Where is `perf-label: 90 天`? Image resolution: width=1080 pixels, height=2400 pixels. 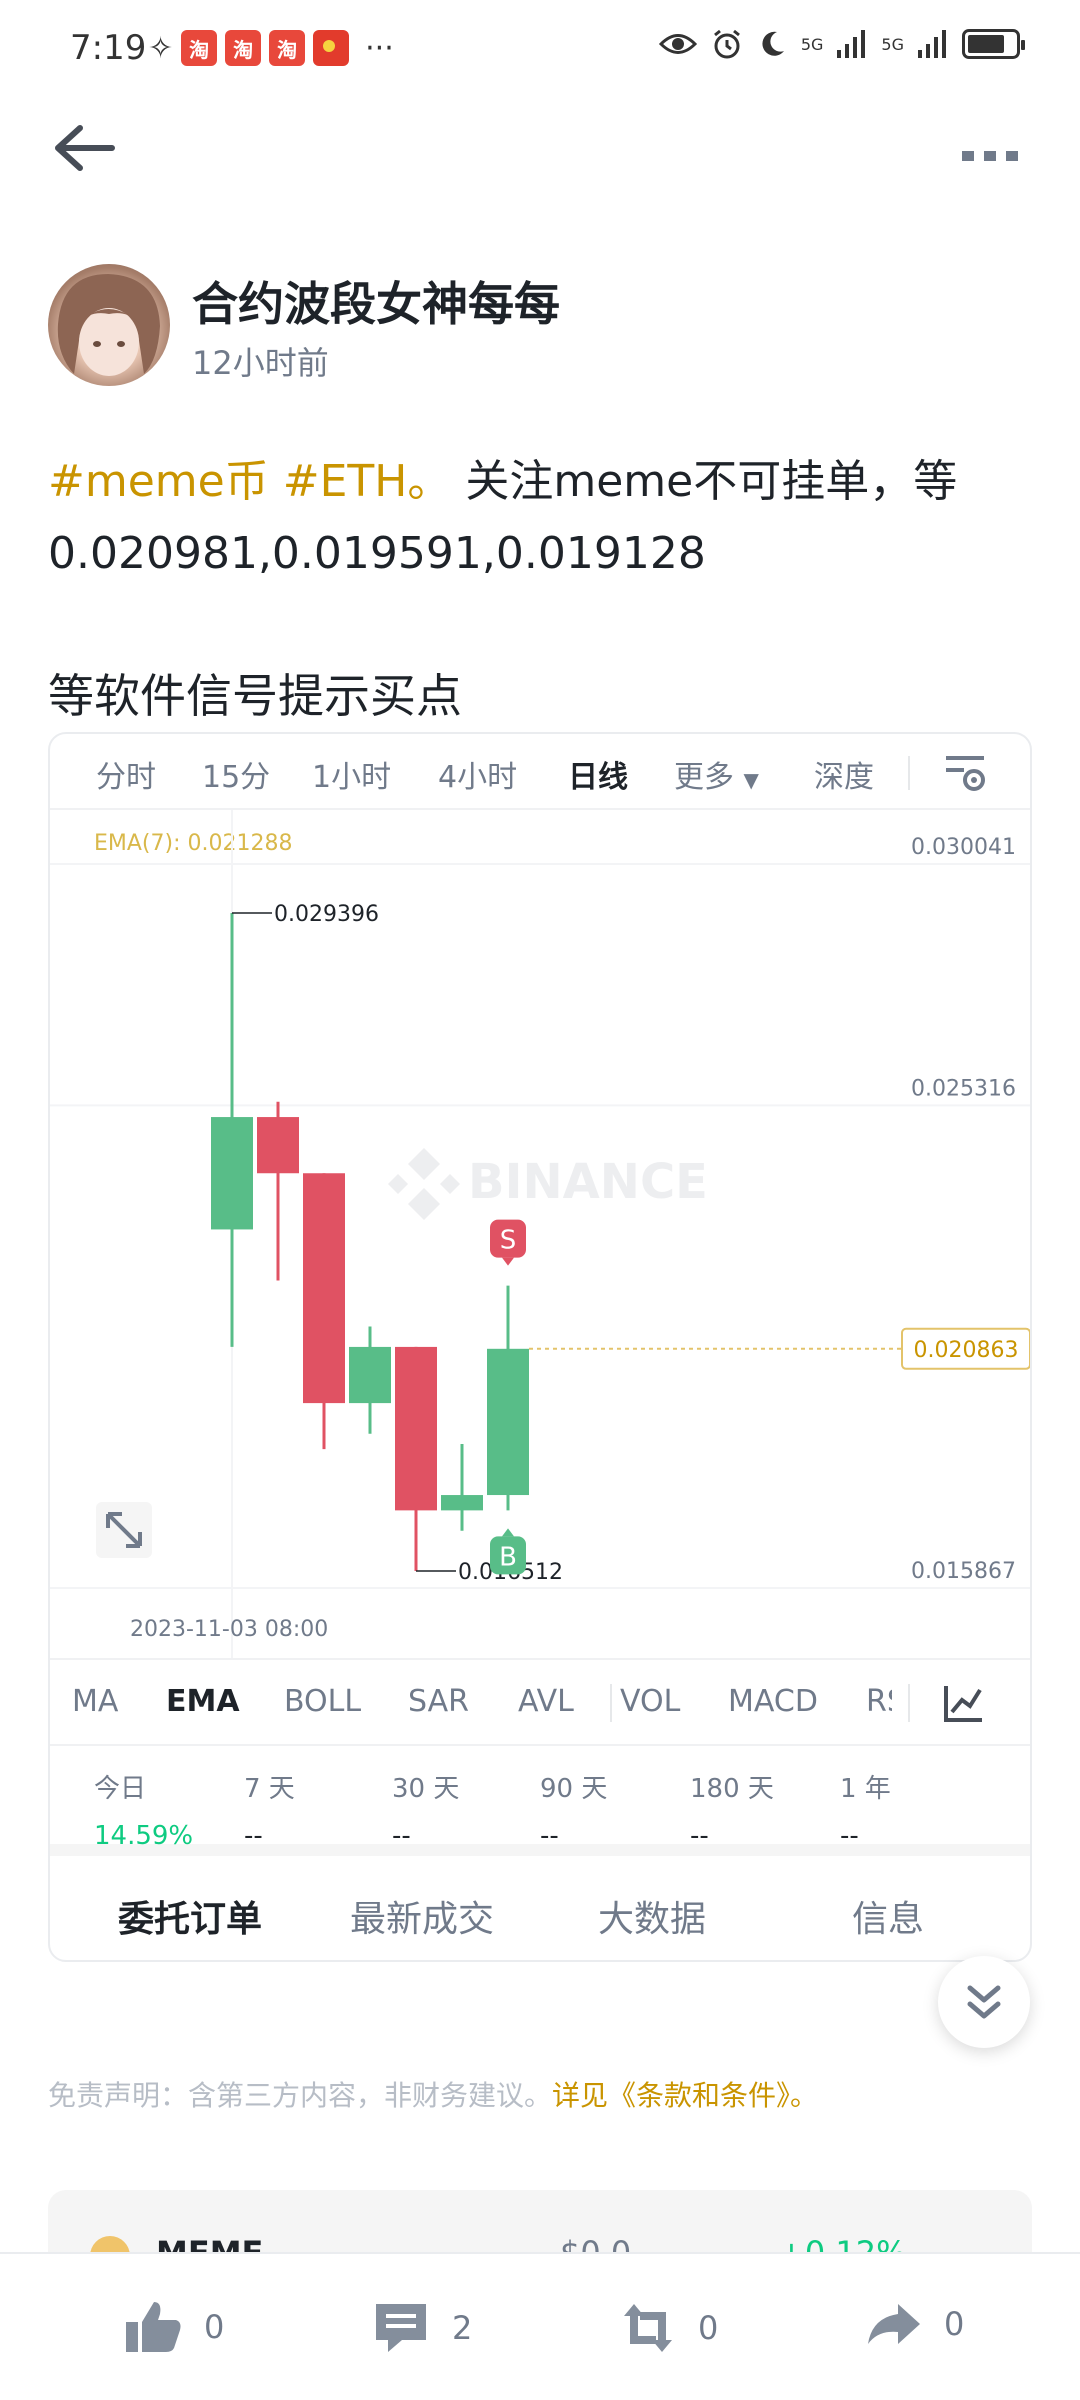 perf-label: 90 天 is located at coordinates (574, 1789).